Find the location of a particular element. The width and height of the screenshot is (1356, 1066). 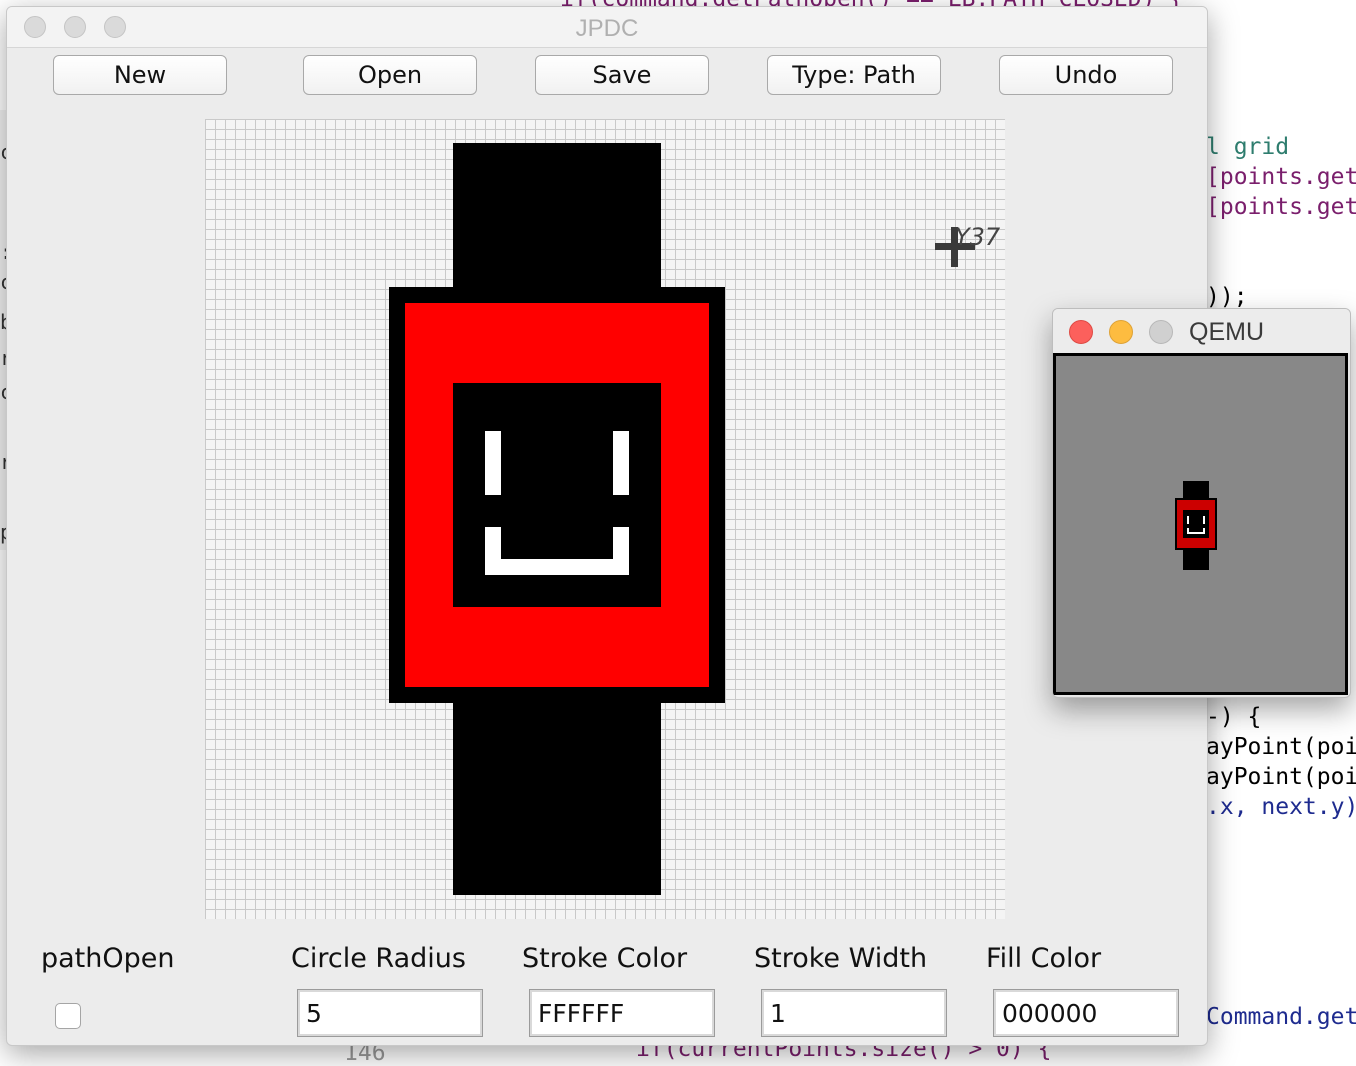

title-bar: JPDC is located at coordinates (607, 27).